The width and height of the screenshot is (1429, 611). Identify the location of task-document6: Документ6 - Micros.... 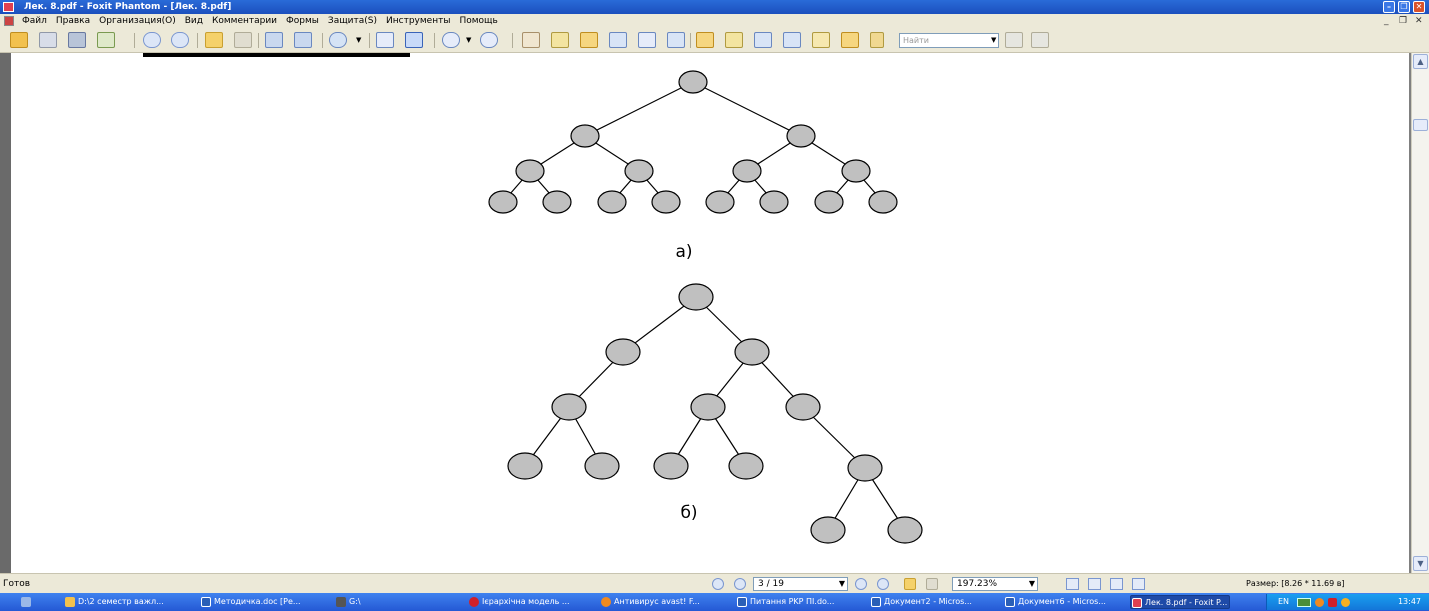
(1064, 602).